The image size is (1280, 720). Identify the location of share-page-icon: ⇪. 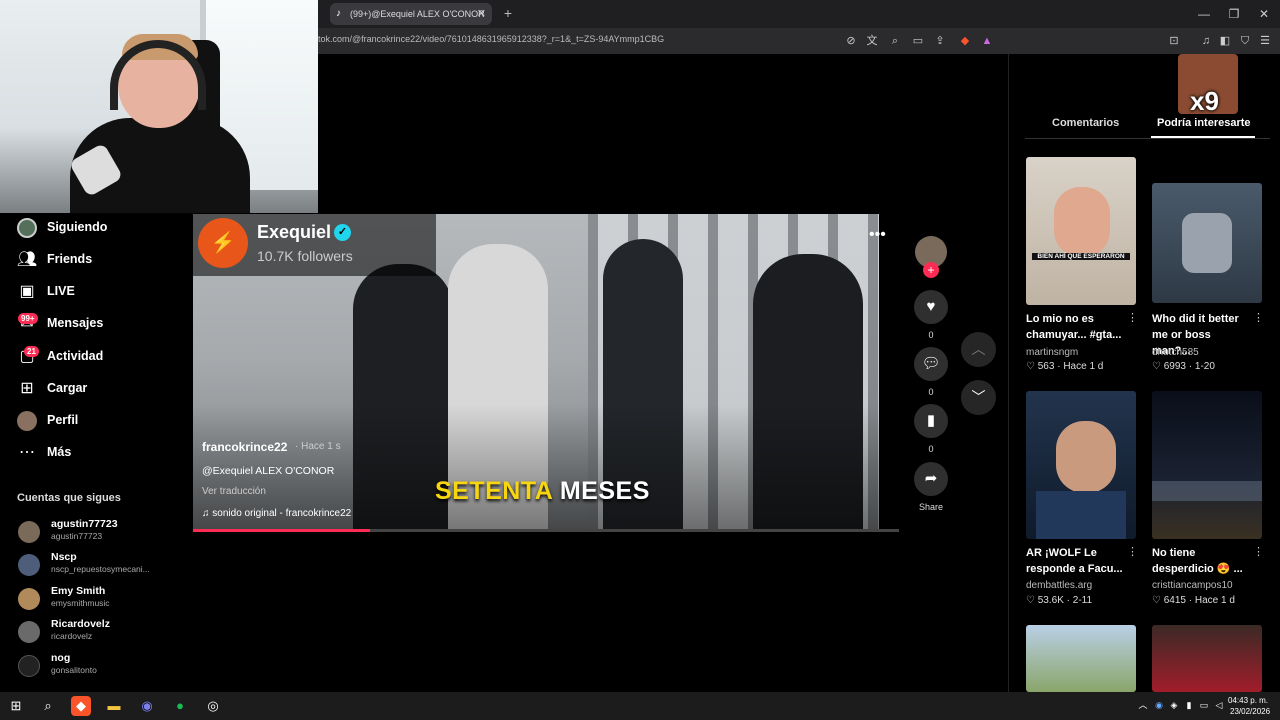
(940, 41).